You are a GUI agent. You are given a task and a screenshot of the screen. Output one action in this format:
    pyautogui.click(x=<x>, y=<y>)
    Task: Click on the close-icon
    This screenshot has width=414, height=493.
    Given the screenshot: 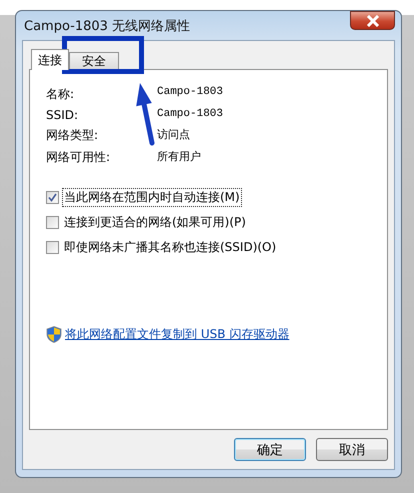 What is the action you would take?
    pyautogui.click(x=373, y=20)
    